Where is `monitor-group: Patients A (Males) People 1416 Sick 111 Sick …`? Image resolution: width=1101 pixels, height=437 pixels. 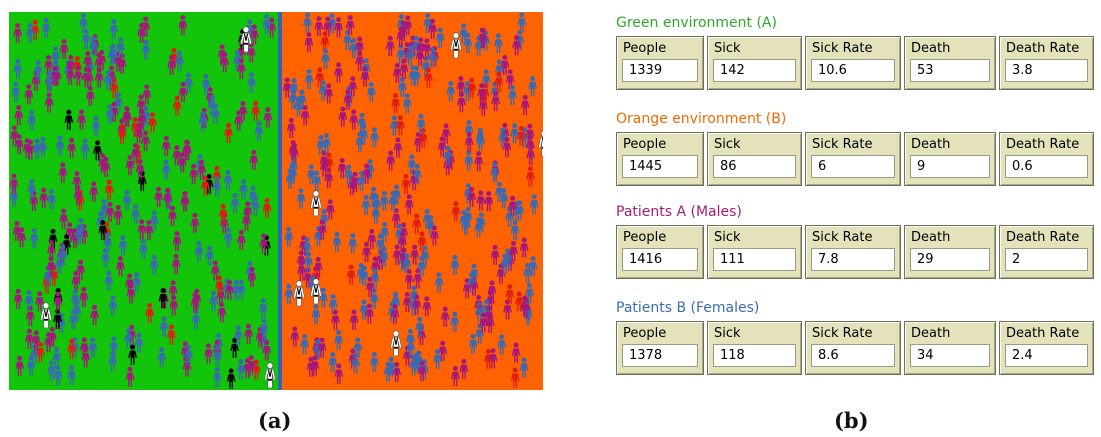 monitor-group: Patients A (Males) People 1416 Sick 111 Sick … is located at coordinates (855, 240).